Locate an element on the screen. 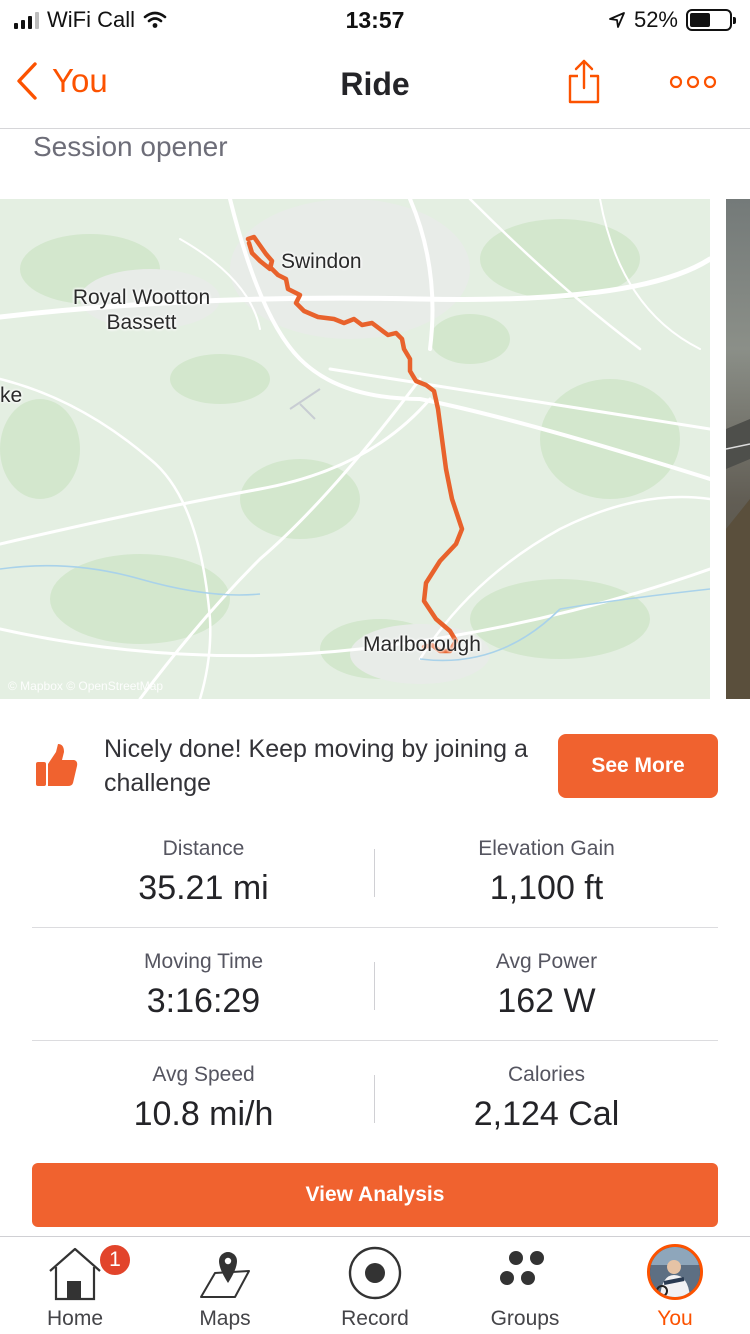  tab-maps: Maps is located at coordinates (225, 1285).